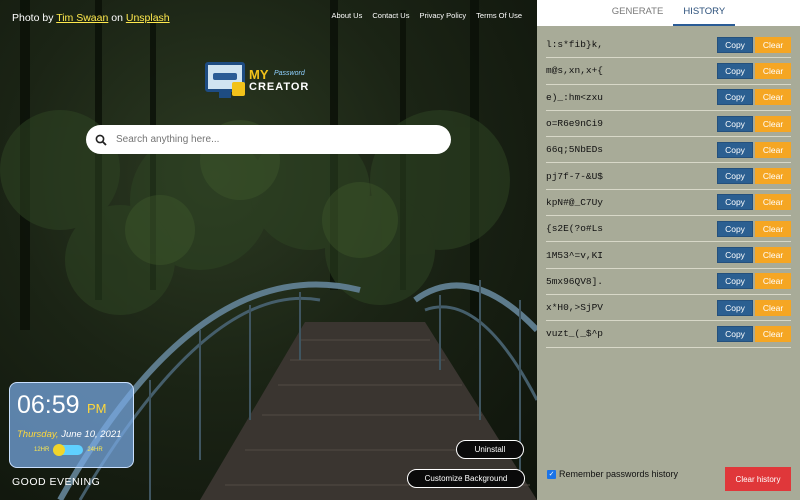 This screenshot has height=500, width=800. What do you see at coordinates (575, 45) in the screenshot?
I see `password-text: l:s*fib}k,` at bounding box center [575, 45].